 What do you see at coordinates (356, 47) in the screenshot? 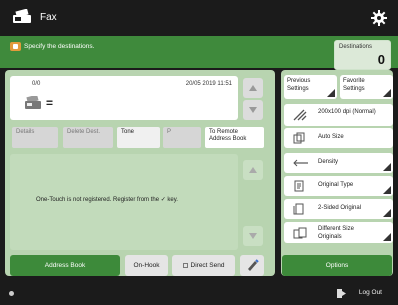
I see `destinations-label: Destinations` at bounding box center [356, 47].